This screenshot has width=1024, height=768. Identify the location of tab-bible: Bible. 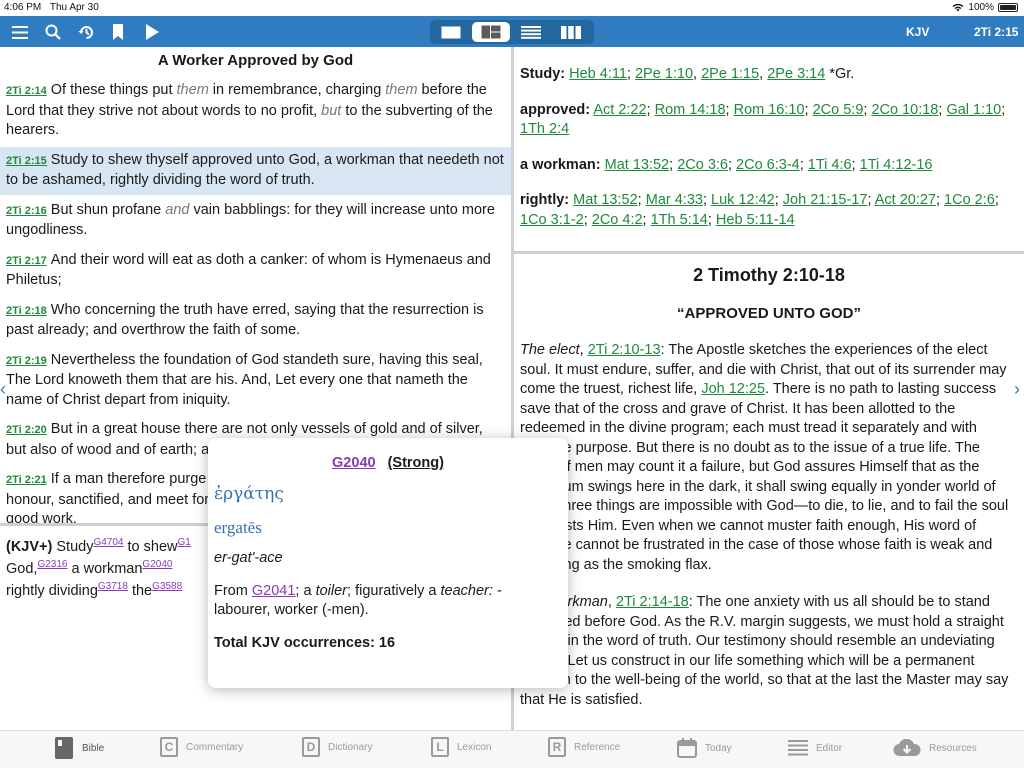
(79, 748).